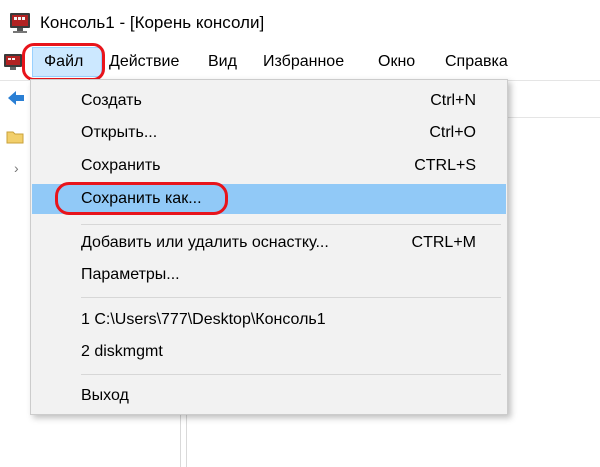 The width and height of the screenshot is (600, 467). What do you see at coordinates (203, 319) in the screenshot?
I see `menu-item-label: 1 C:\Users\777\Desktop\Консоль1` at bounding box center [203, 319].